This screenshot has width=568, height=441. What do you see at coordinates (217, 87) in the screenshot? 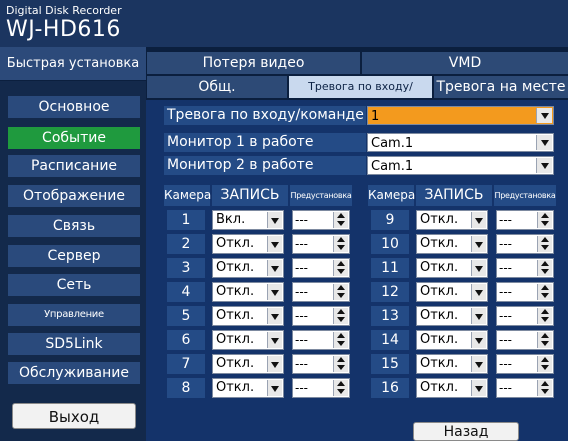
I see `tab-general: Общ.` at bounding box center [217, 87].